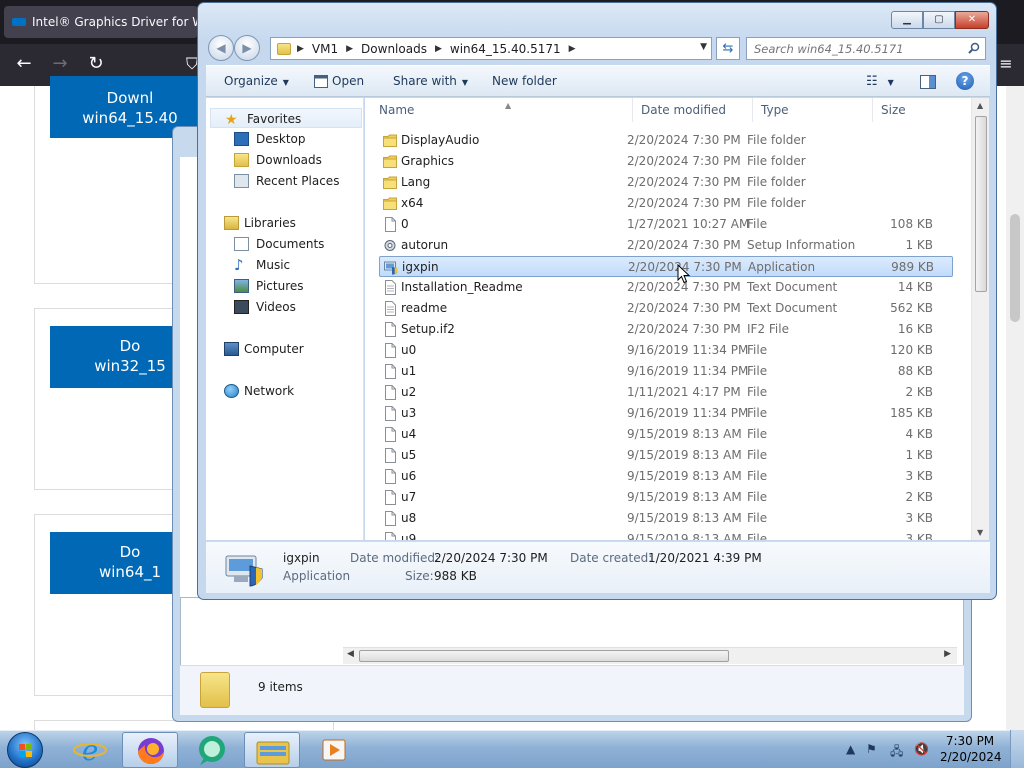 The image size is (1024, 772). What do you see at coordinates (928, 82) in the screenshot?
I see `preview-pane-icon` at bounding box center [928, 82].